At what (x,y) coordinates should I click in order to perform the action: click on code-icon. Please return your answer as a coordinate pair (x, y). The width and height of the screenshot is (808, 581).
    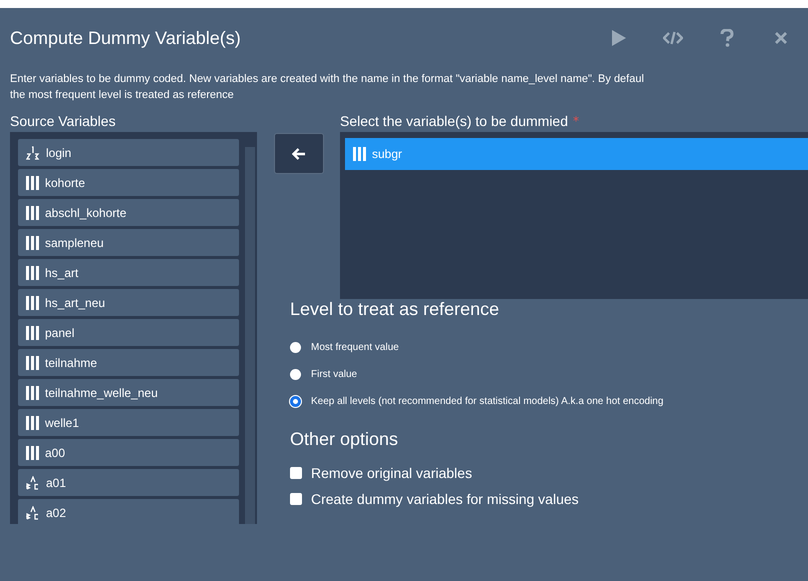
    Looking at the image, I should click on (673, 38).